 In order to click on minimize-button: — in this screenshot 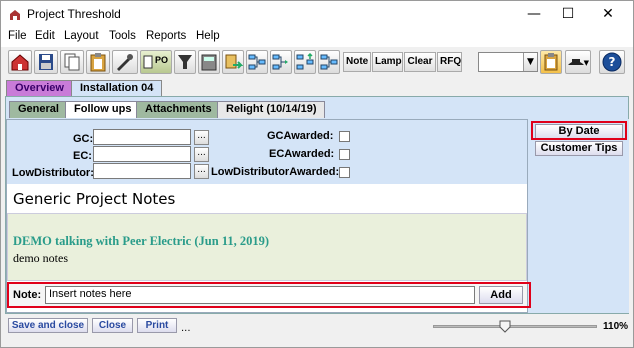, I will do `click(534, 15)`.